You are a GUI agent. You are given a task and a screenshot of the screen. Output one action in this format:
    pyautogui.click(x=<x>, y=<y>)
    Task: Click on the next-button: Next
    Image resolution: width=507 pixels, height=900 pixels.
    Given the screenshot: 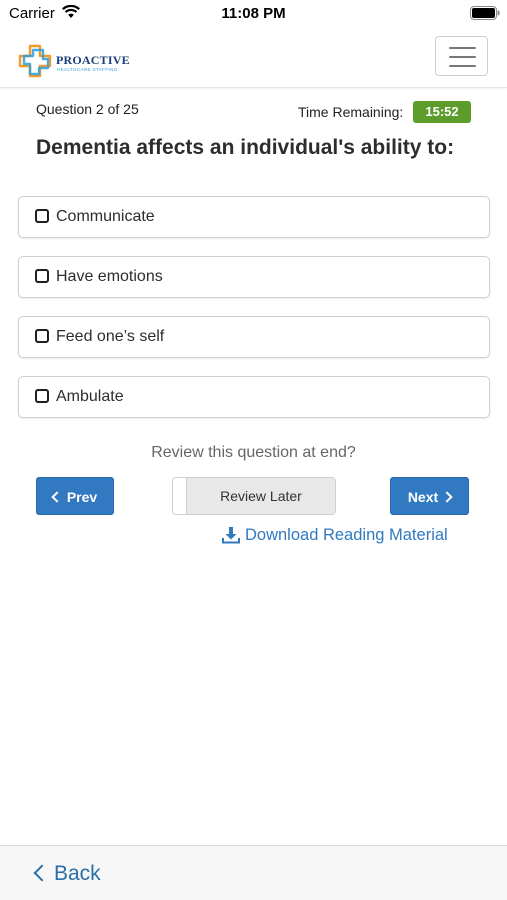 What is the action you would take?
    pyautogui.click(x=429, y=496)
    